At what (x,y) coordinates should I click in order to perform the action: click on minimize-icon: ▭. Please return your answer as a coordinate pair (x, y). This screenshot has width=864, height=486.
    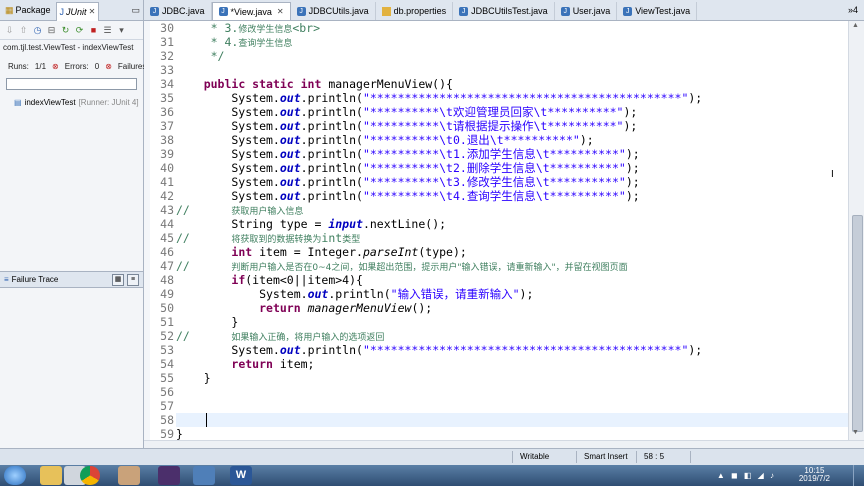
    Looking at the image, I should click on (135, 10).